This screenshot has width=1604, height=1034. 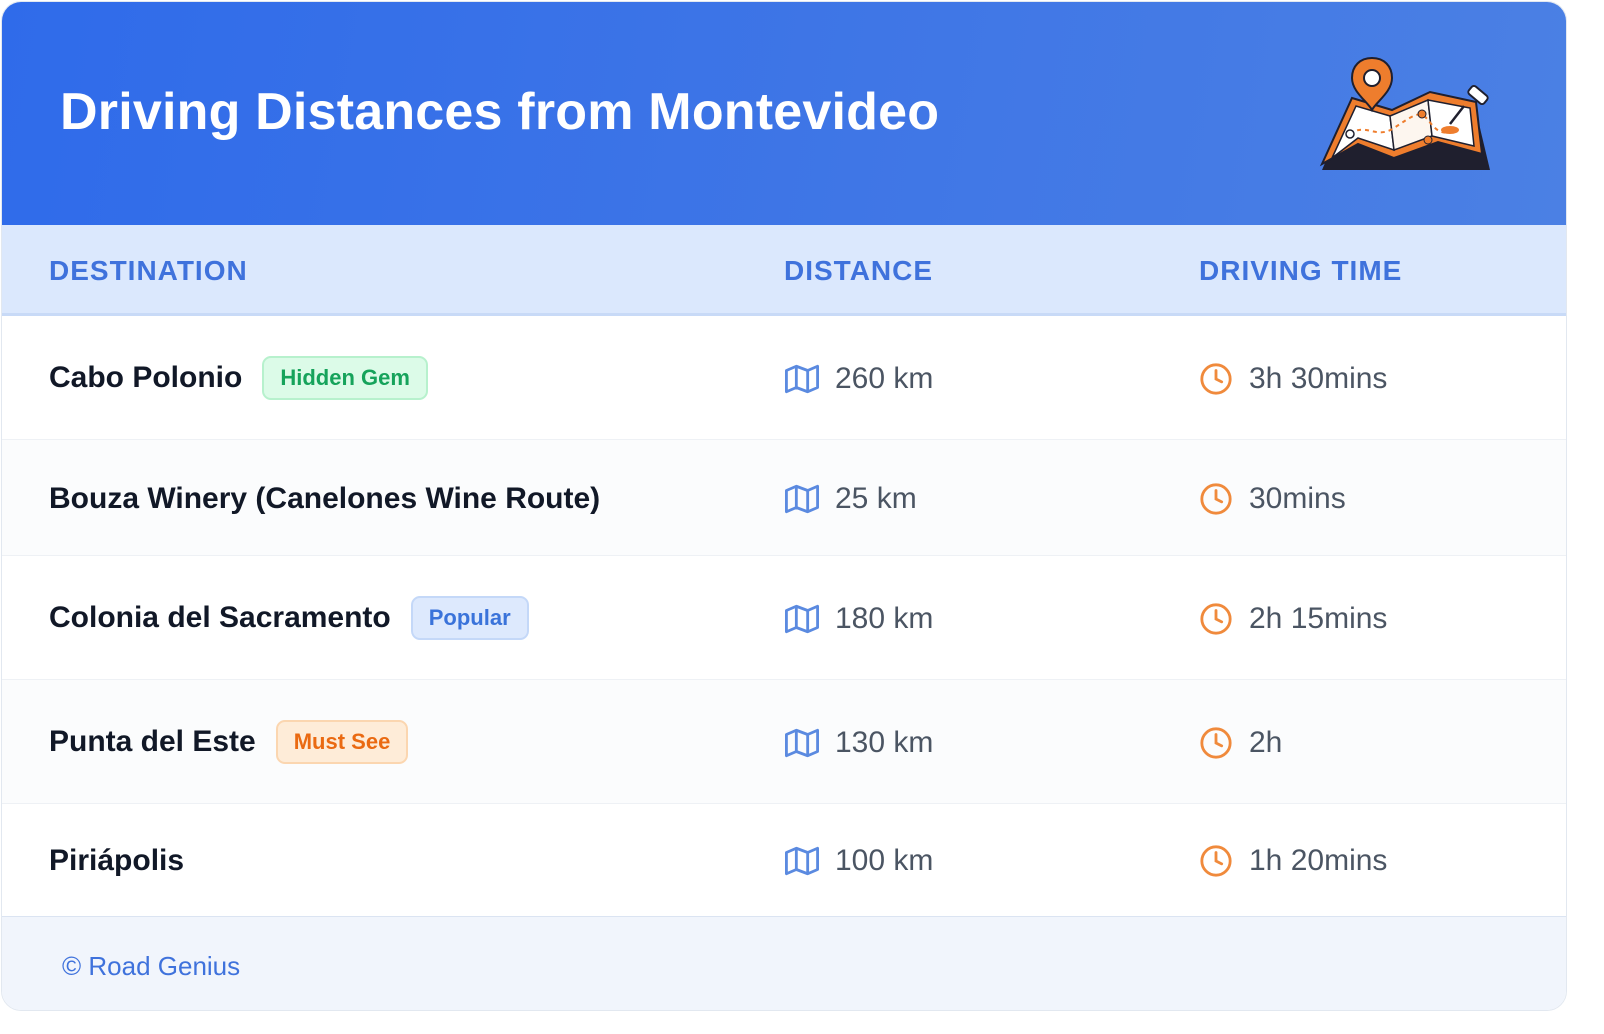 I want to click on destination-name: Colonia del Sacramento, so click(x=220, y=617).